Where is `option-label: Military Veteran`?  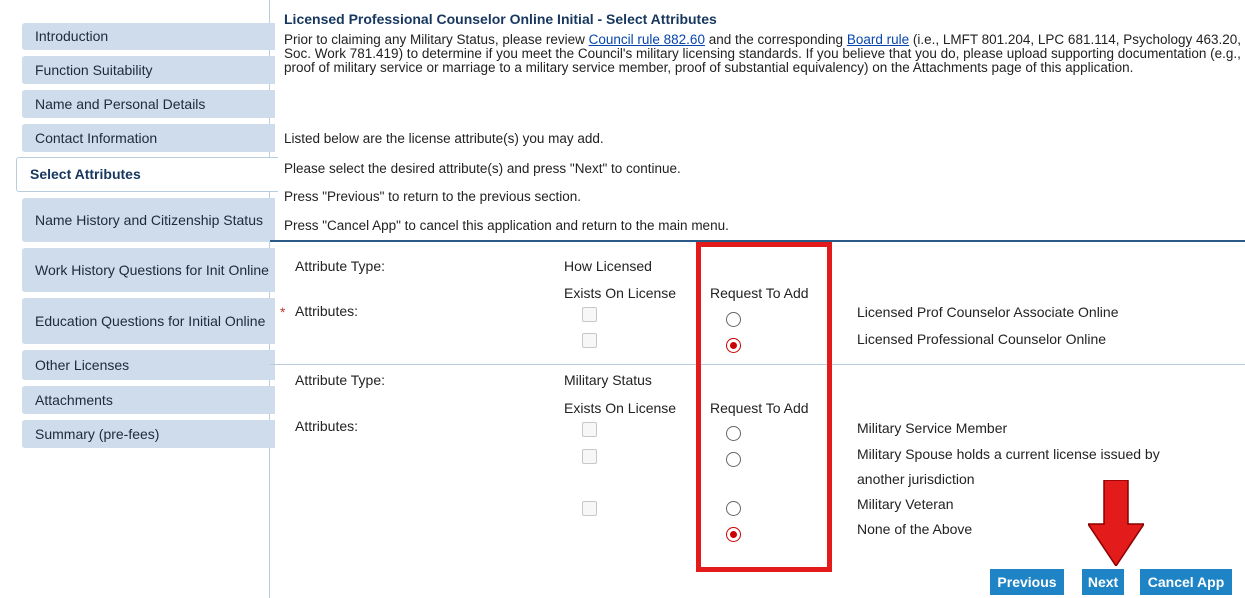
option-label: Military Veteran is located at coordinates (905, 504).